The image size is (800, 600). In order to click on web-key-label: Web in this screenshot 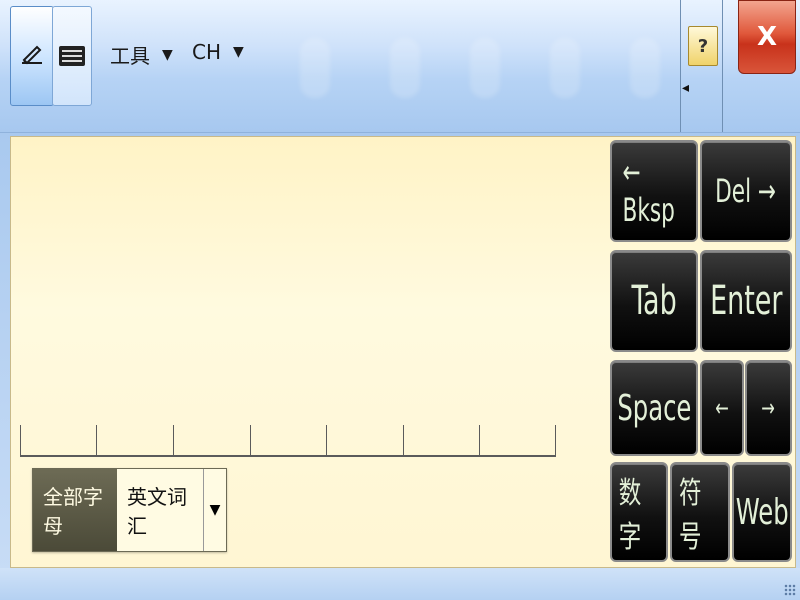, I will do `click(762, 512)`.